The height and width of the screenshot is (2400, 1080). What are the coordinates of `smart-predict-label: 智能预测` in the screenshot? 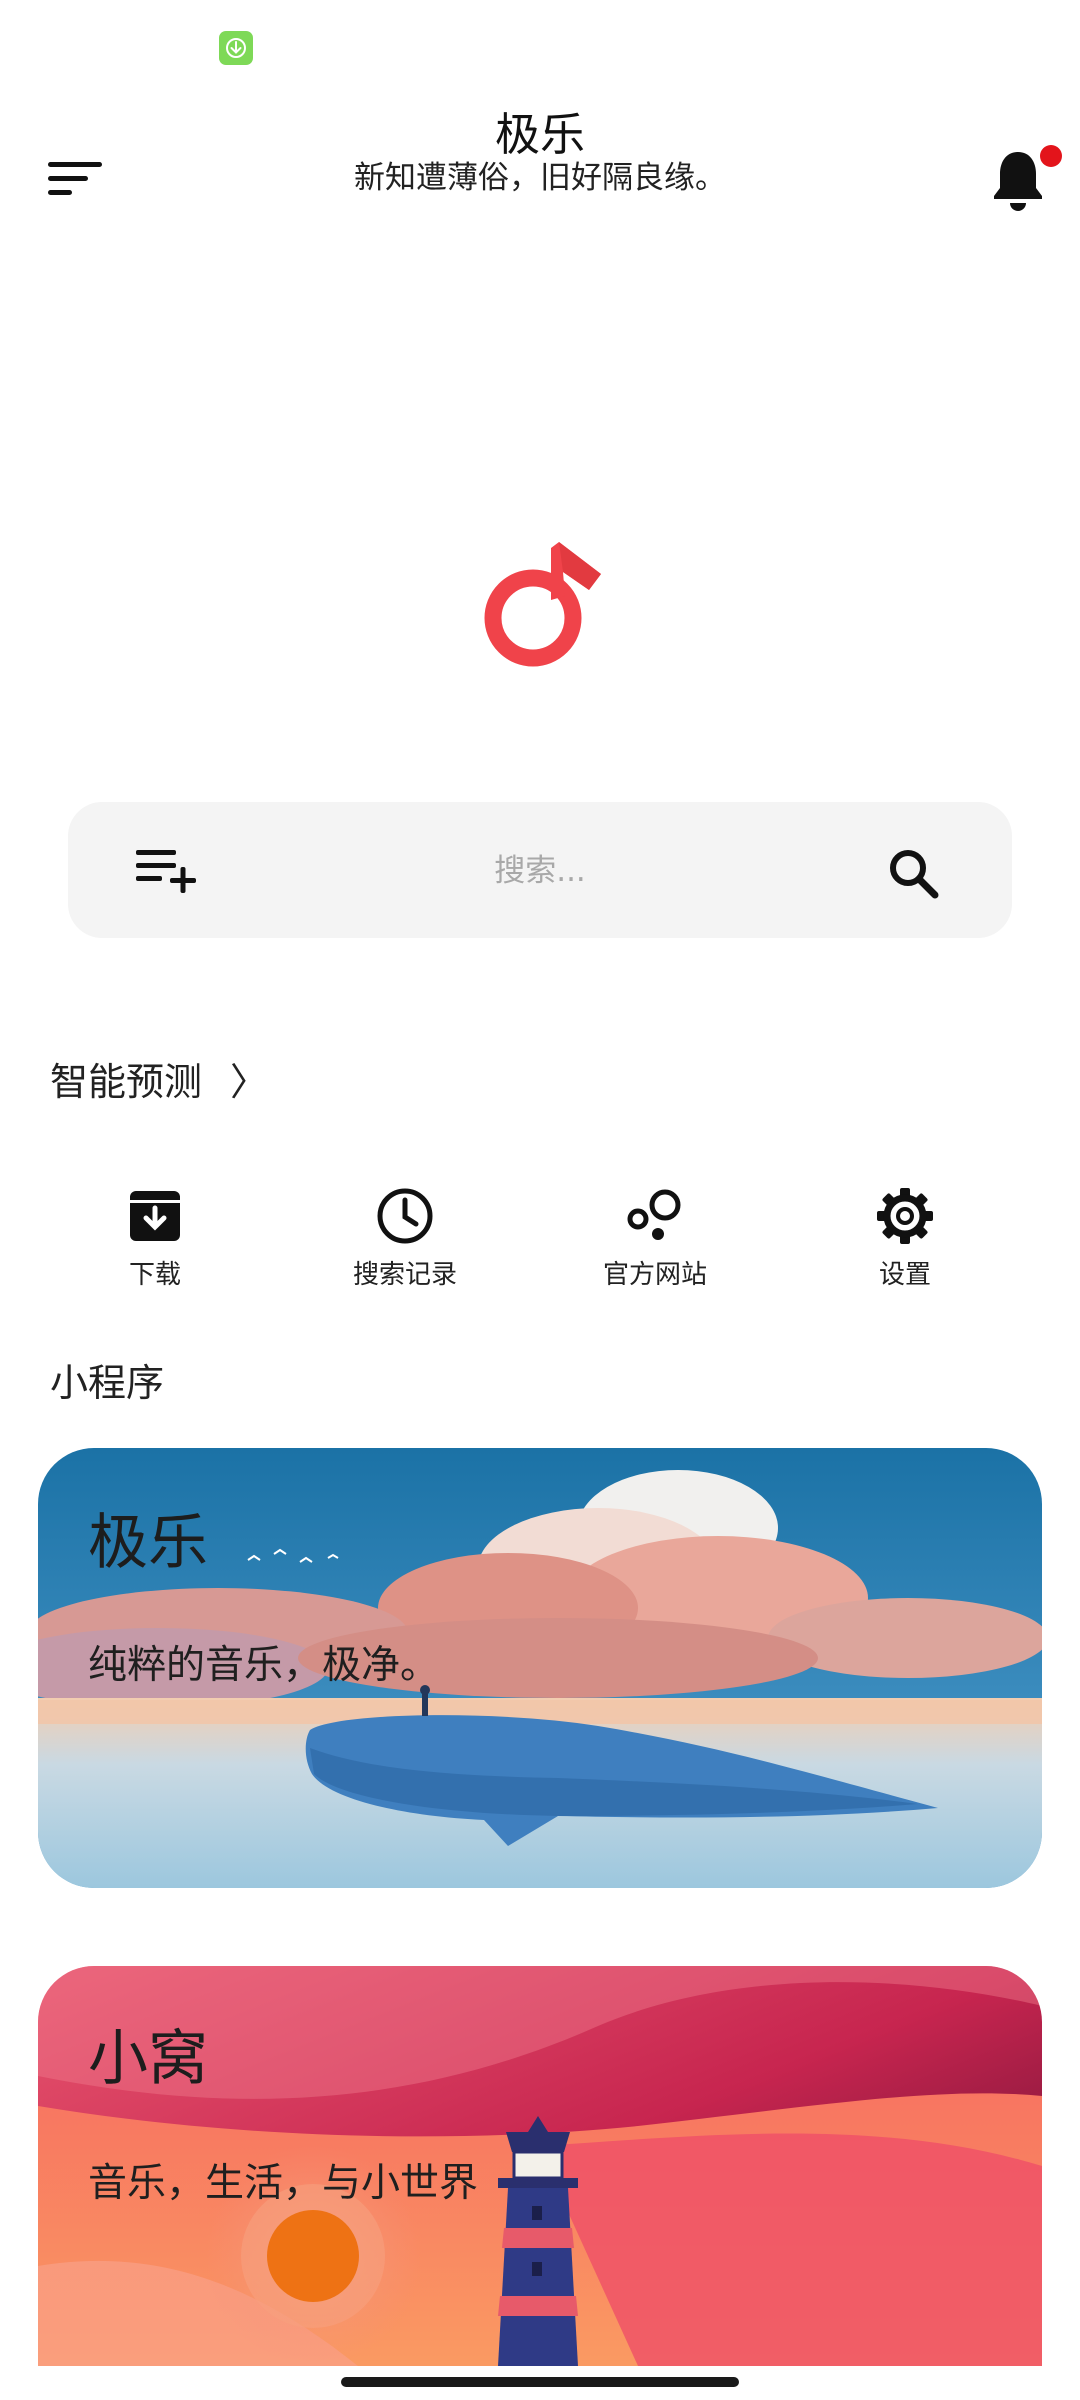 It's located at (126, 1081).